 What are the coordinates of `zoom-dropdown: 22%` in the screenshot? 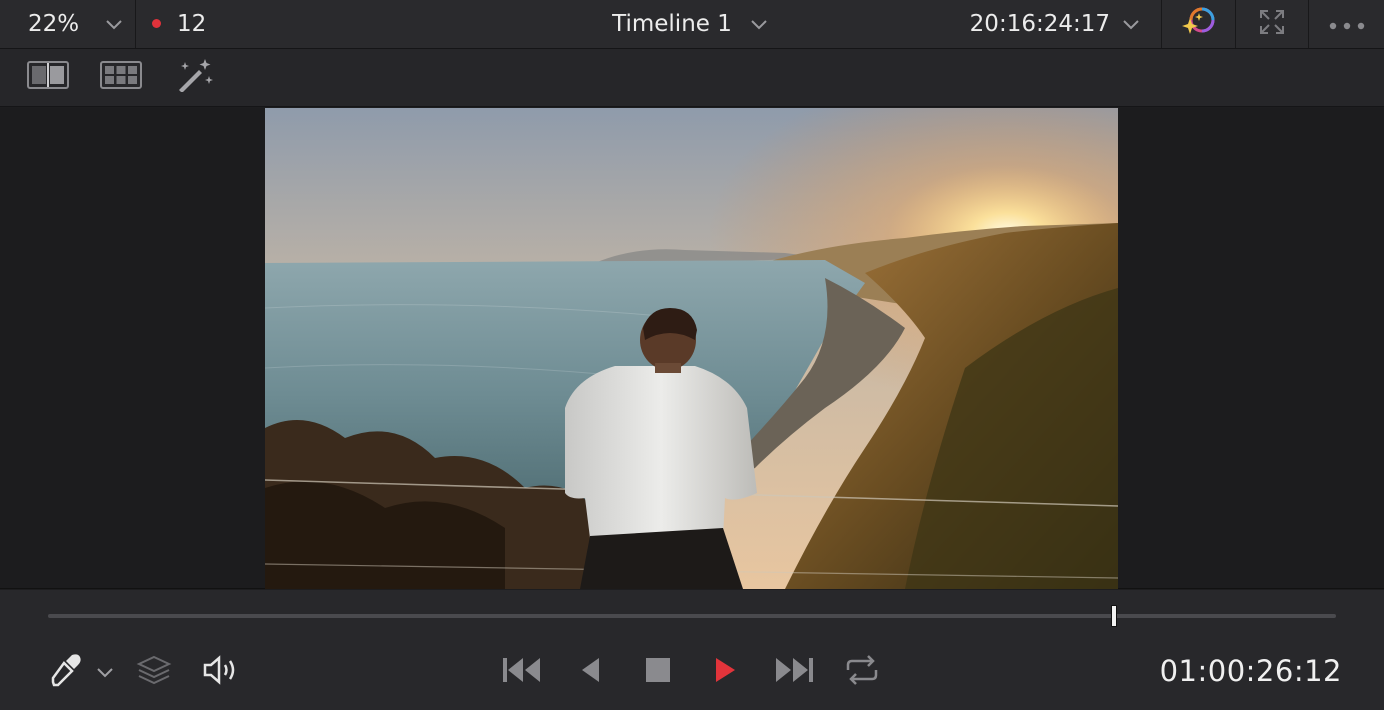 It's located at (67, 24).